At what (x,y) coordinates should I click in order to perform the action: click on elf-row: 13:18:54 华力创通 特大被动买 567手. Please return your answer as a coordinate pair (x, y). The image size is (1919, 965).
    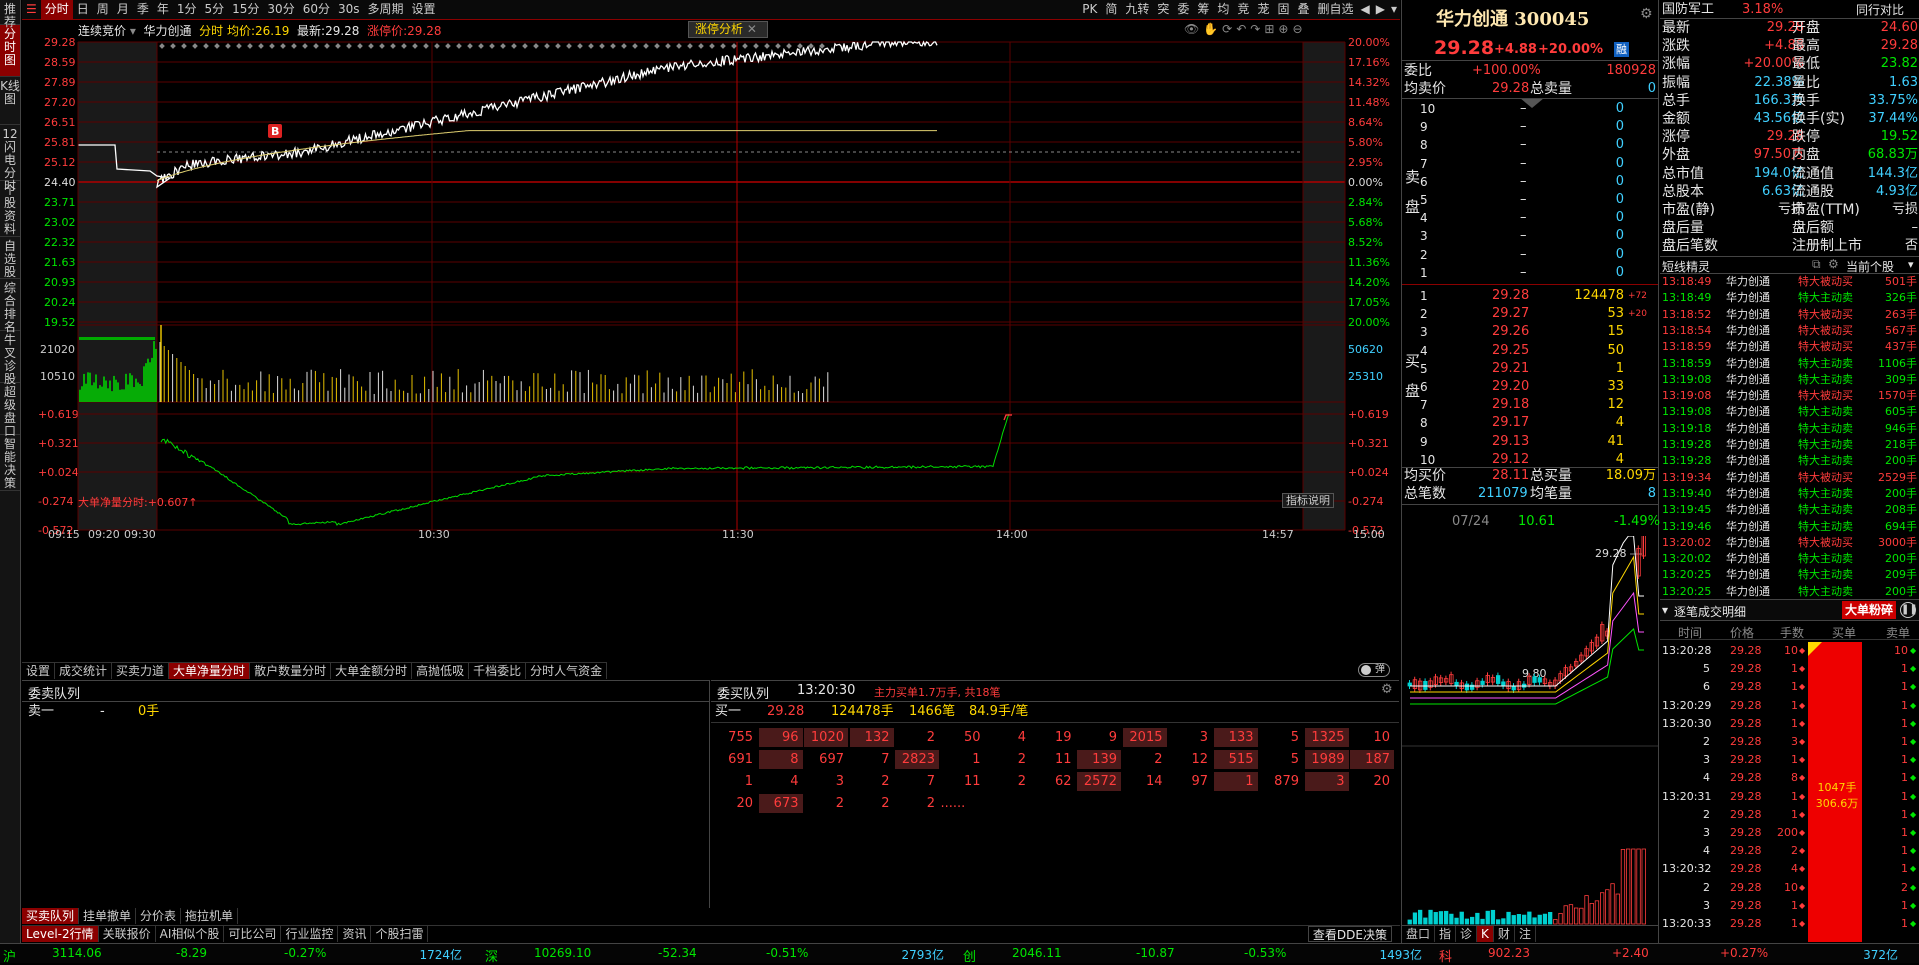
    Looking at the image, I should click on (1789, 331).